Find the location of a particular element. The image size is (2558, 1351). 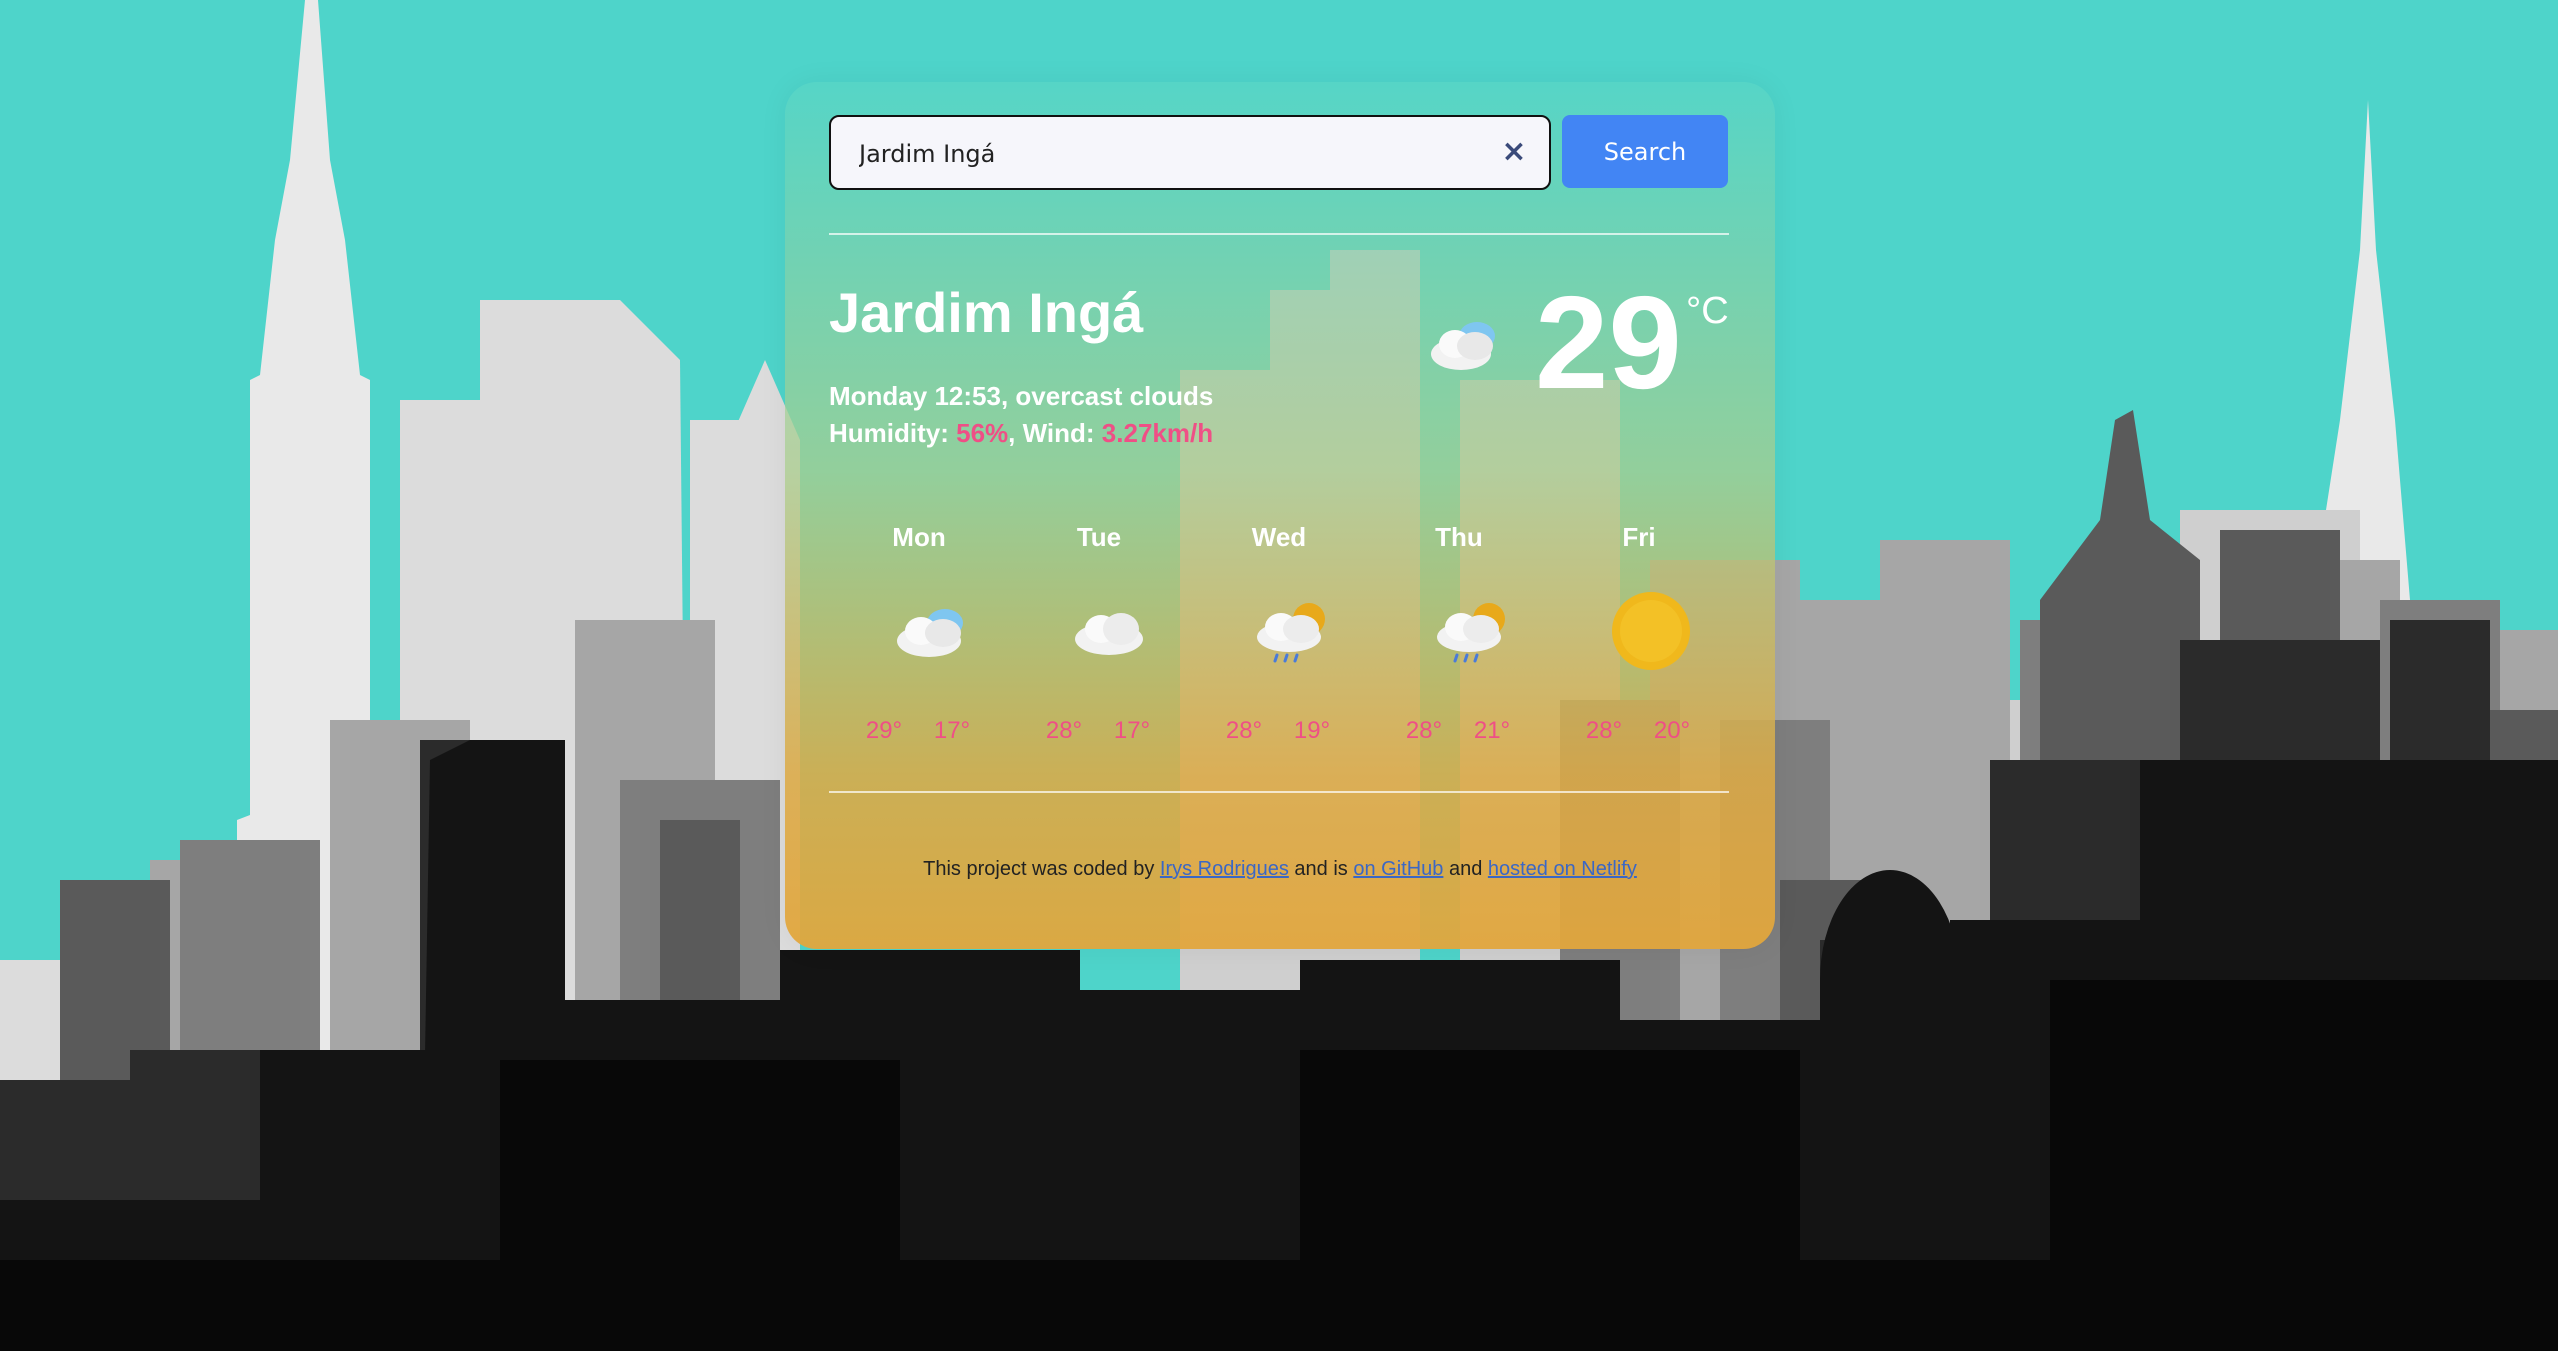

forecast-day-name: Mon is located at coordinates (919, 537).